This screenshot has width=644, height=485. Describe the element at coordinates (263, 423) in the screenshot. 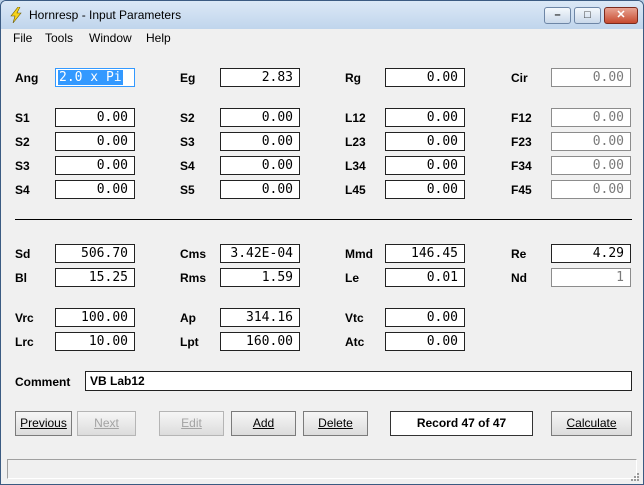

I see `add-button: Add` at that location.